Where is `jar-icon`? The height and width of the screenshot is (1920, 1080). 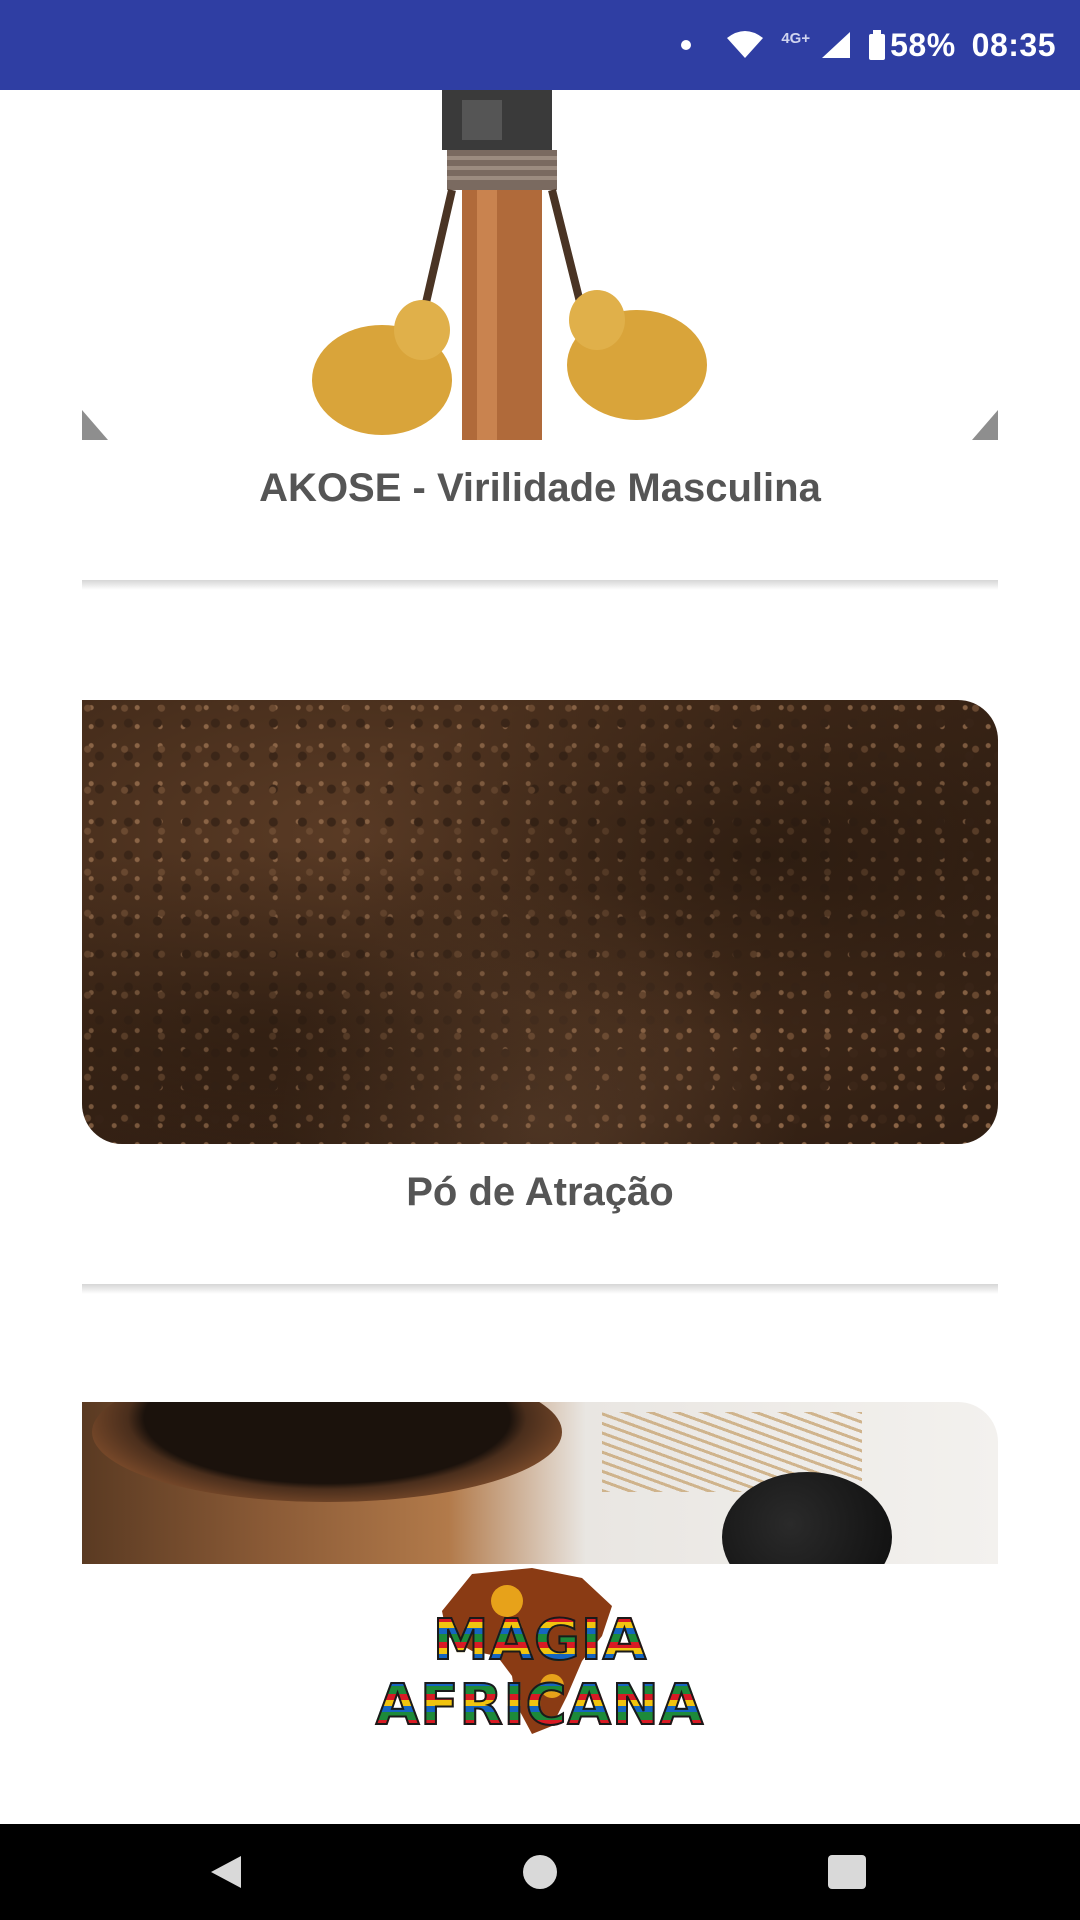
jar-icon is located at coordinates (327, 1452).